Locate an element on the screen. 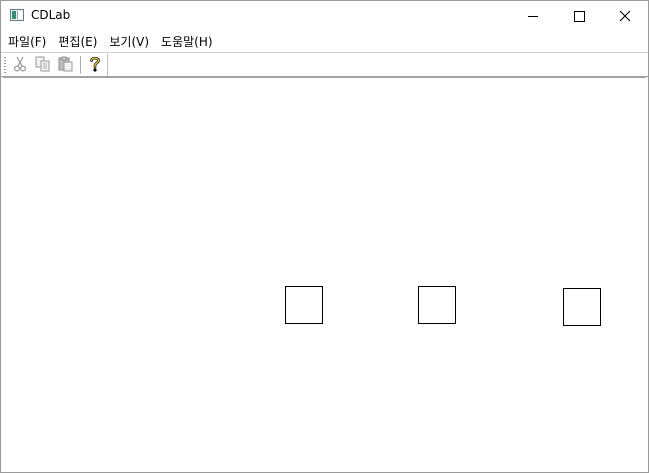 This screenshot has height=473, width=649. app-window-icon is located at coordinates (17, 15).